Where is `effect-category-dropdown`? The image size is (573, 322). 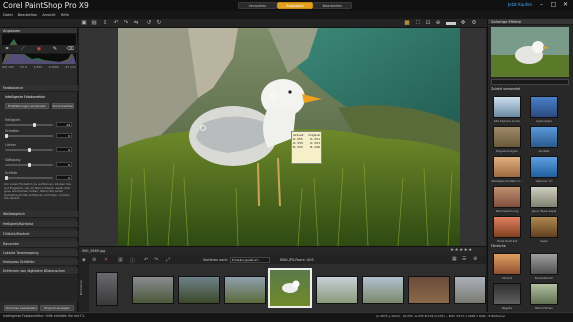
effect-category-dropdown is located at coordinates (530, 82).